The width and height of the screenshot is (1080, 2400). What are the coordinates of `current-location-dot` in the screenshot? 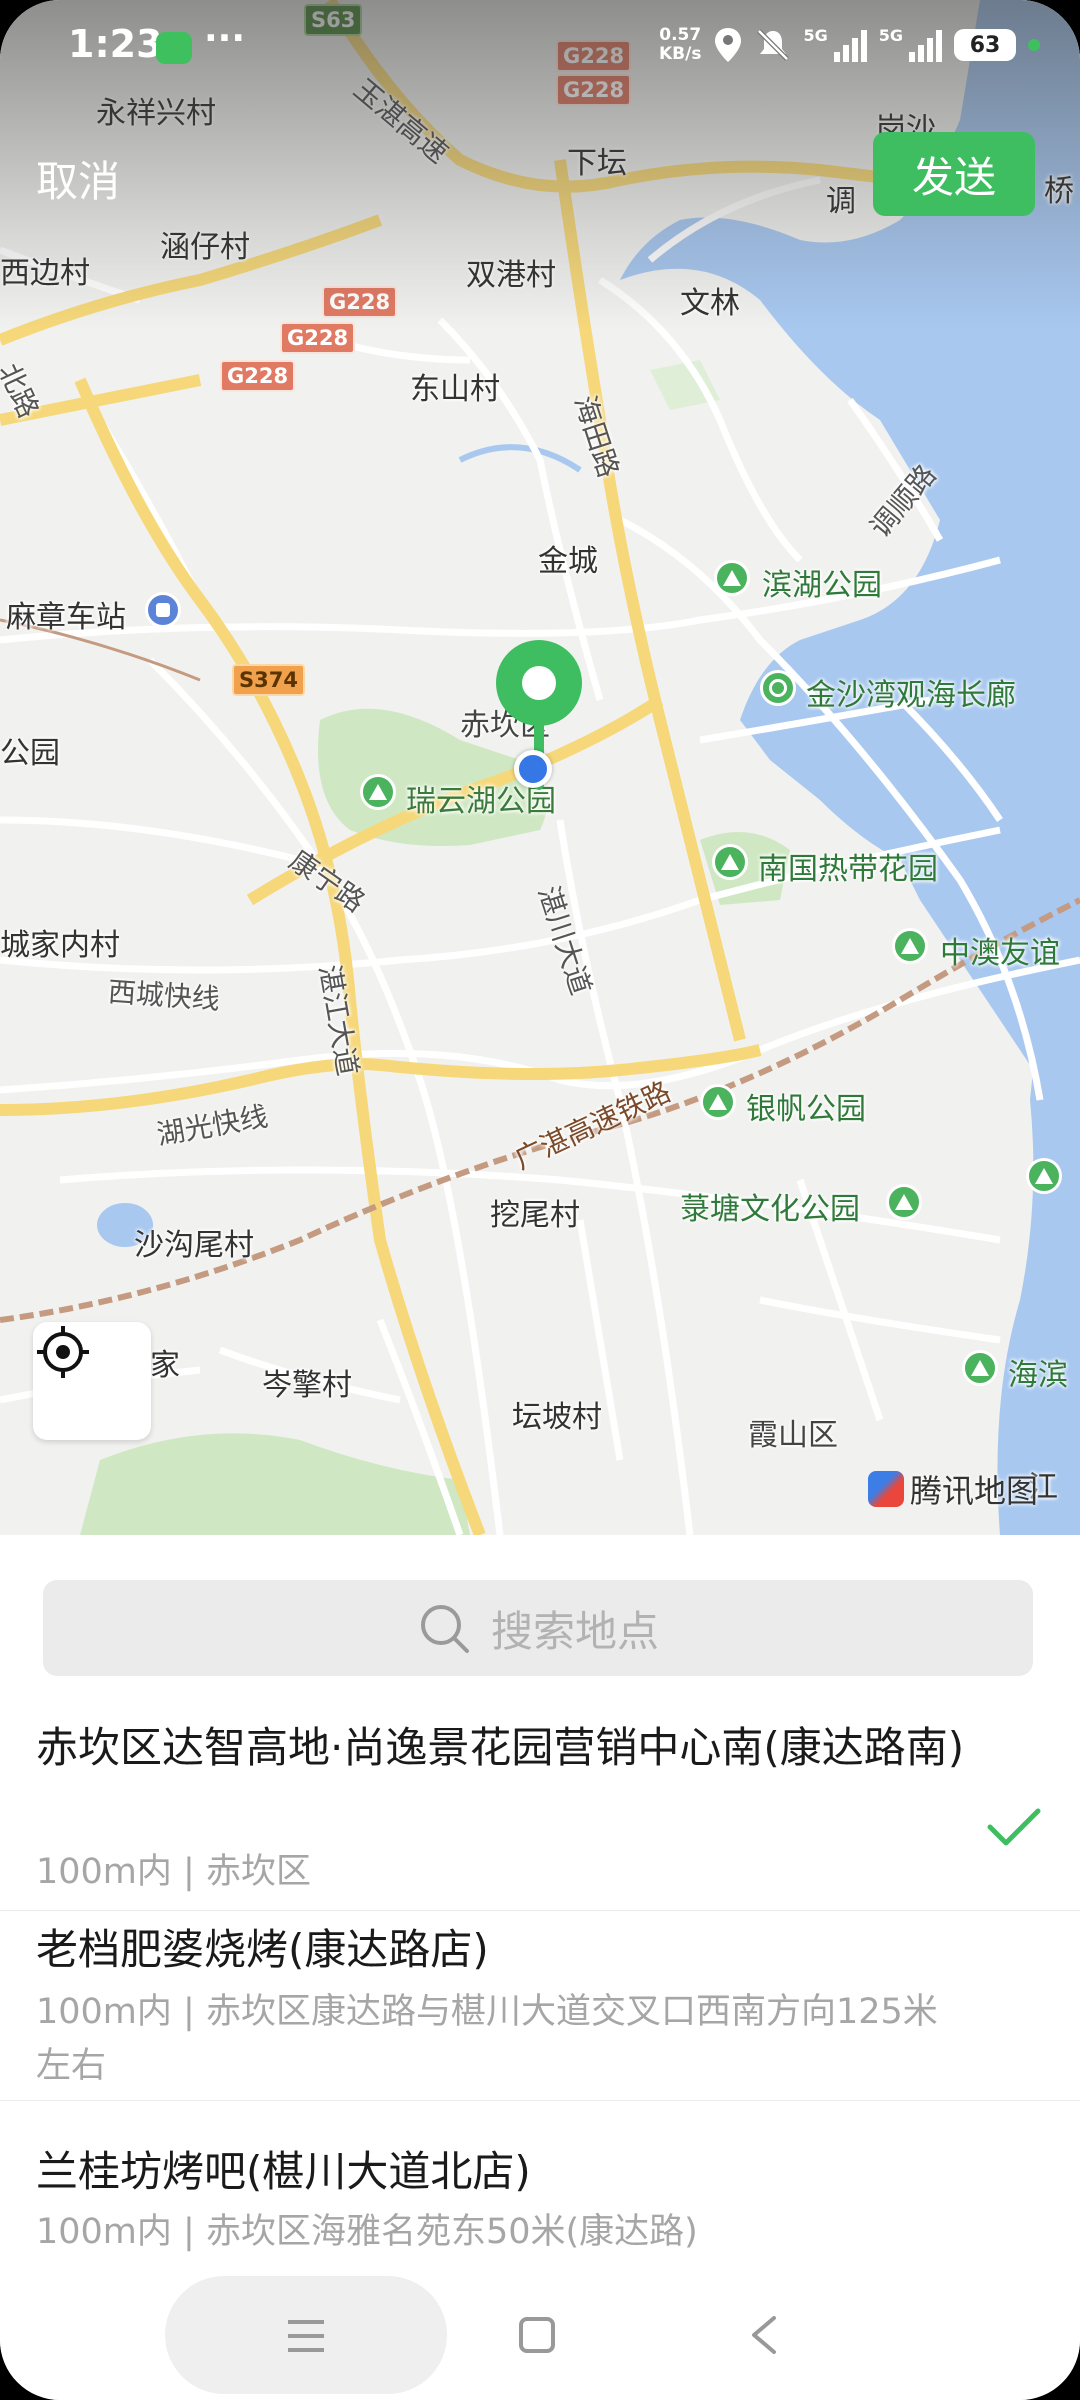 It's located at (533, 769).